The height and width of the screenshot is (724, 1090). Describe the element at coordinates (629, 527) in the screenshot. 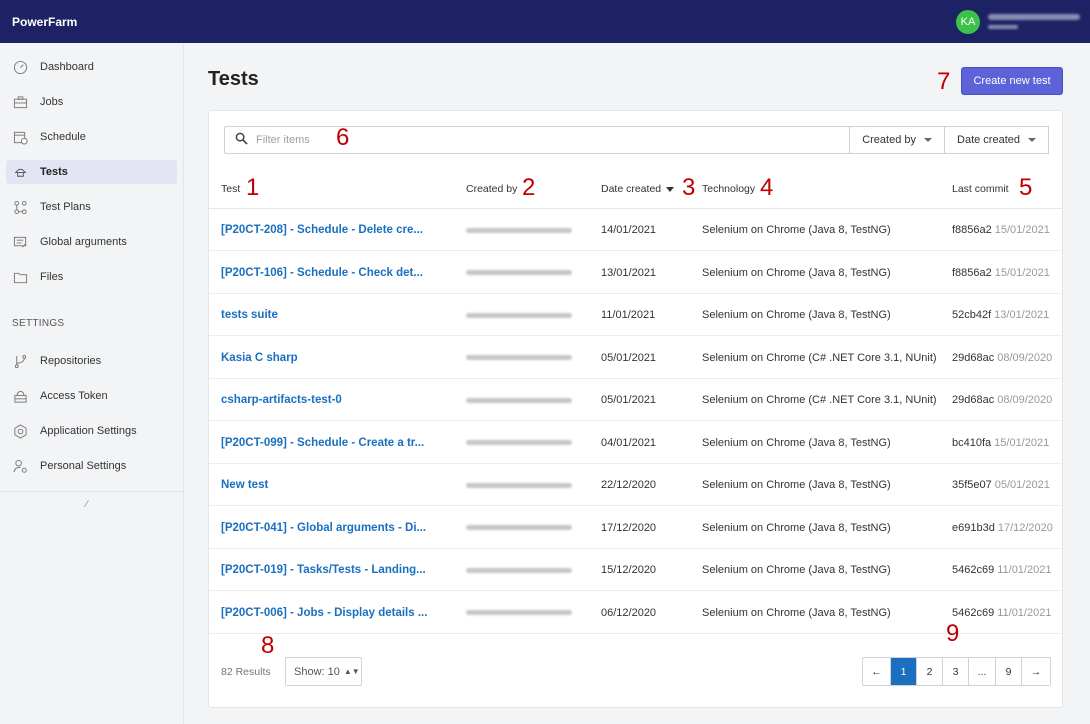

I see `date-created-cell: 17/12/2020` at that location.